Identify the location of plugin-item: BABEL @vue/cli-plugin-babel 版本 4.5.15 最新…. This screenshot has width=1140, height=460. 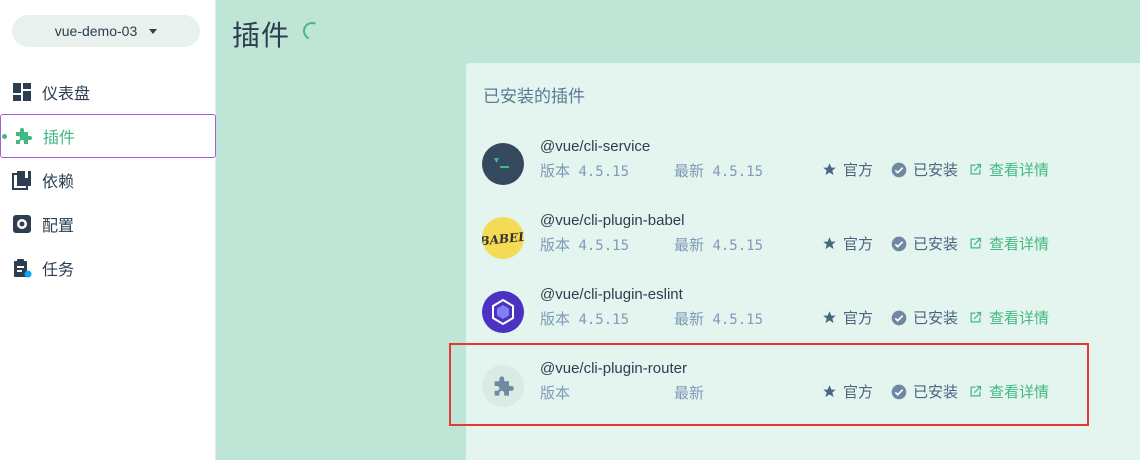
(803, 238).